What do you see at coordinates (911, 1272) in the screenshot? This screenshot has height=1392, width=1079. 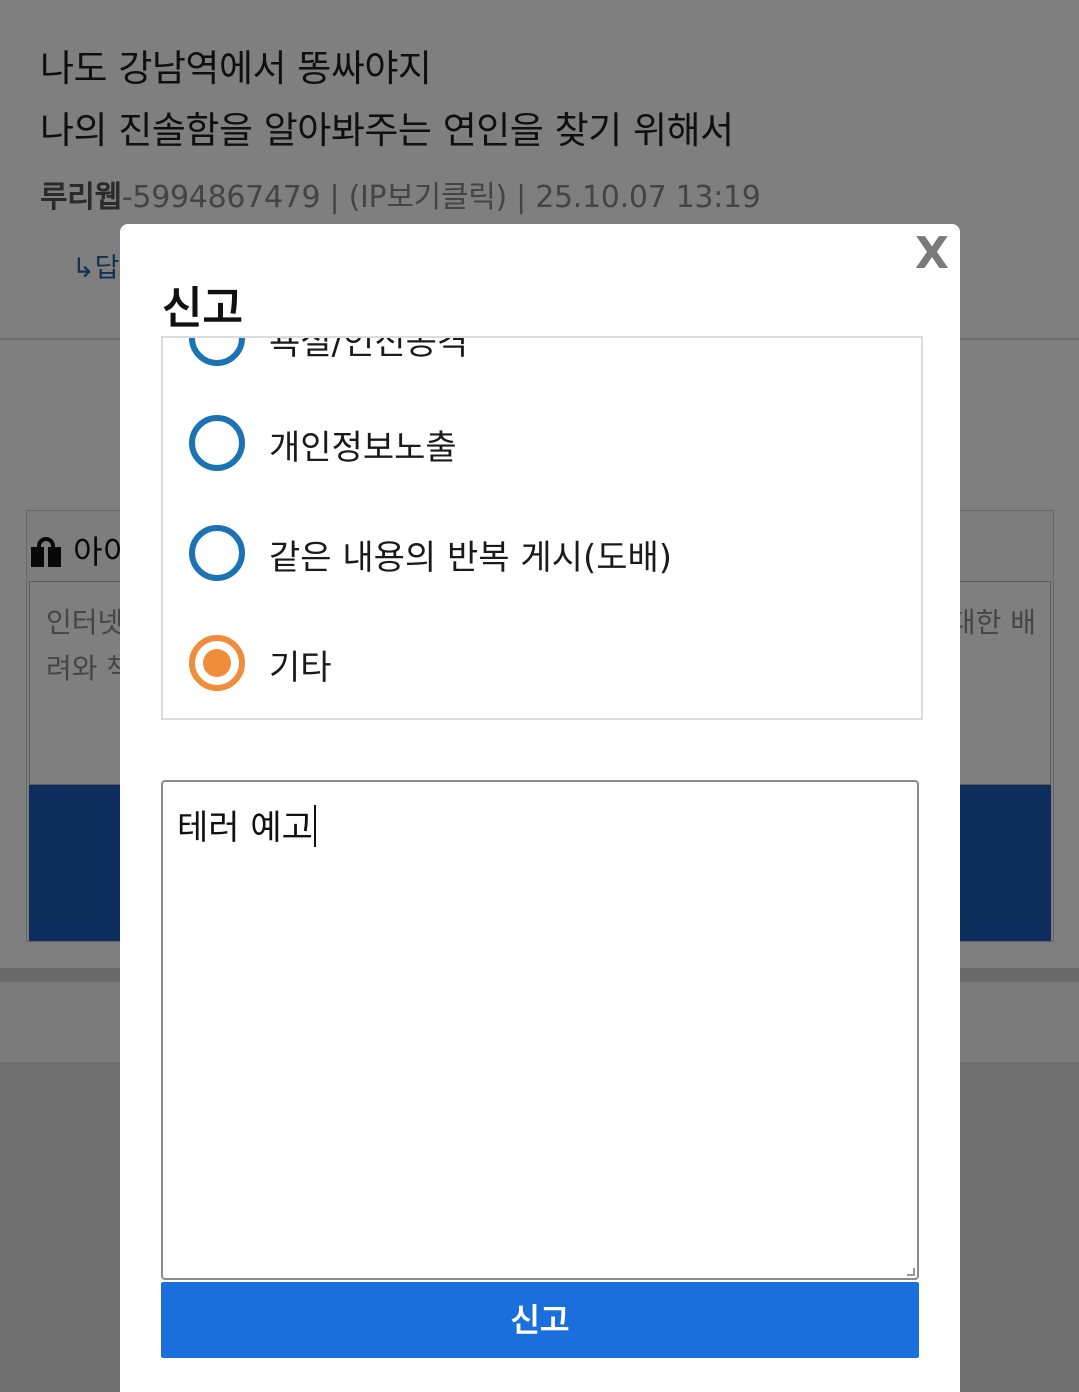 I see `resize-grip-icon` at bounding box center [911, 1272].